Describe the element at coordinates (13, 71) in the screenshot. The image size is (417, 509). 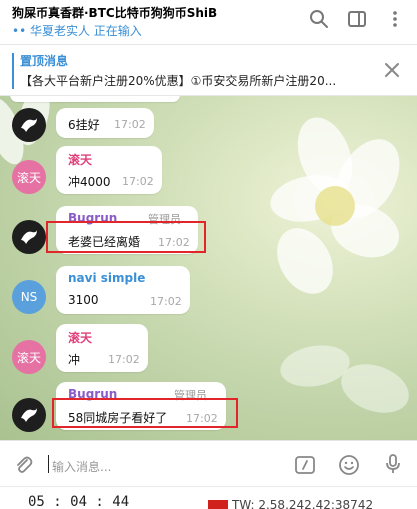
I see `pinned-accent-bar` at that location.